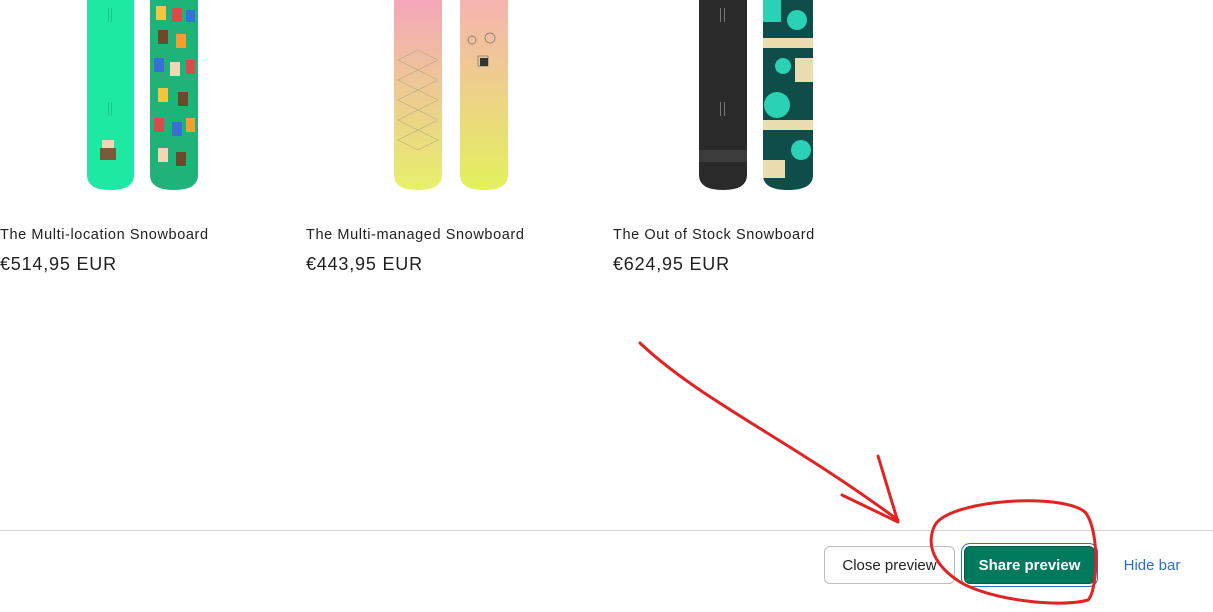  What do you see at coordinates (870, 489) in the screenshot?
I see `annotation-arrowhead` at bounding box center [870, 489].